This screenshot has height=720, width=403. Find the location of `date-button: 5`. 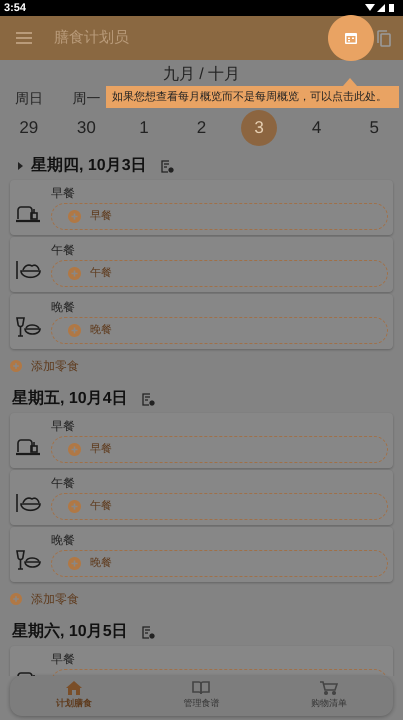

date-button: 5 is located at coordinates (374, 128).